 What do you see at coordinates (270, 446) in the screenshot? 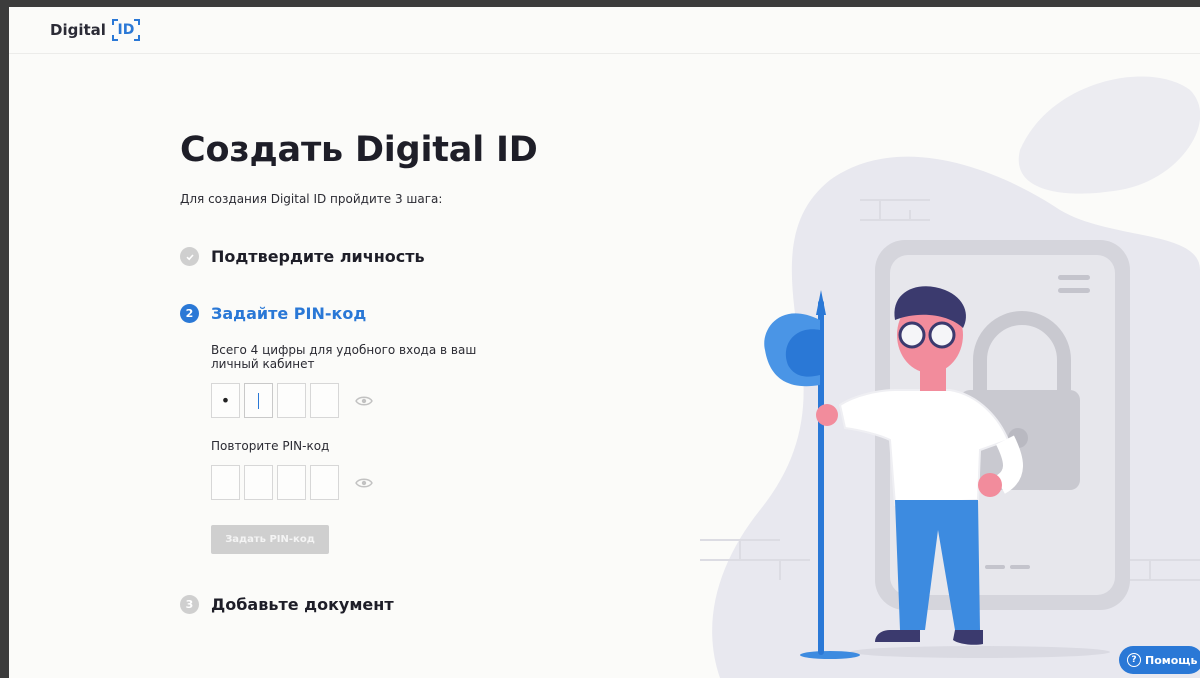
I see `repeat-pin-label: Повторите PIN-код` at bounding box center [270, 446].